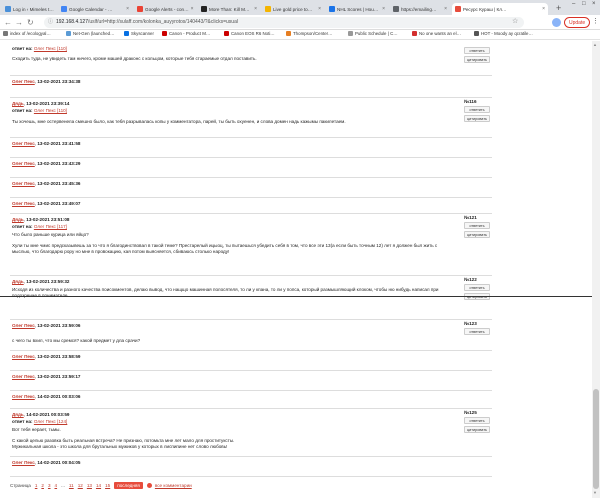  I want to click on reply-link: Олег Пекс [117], so click(50, 226).